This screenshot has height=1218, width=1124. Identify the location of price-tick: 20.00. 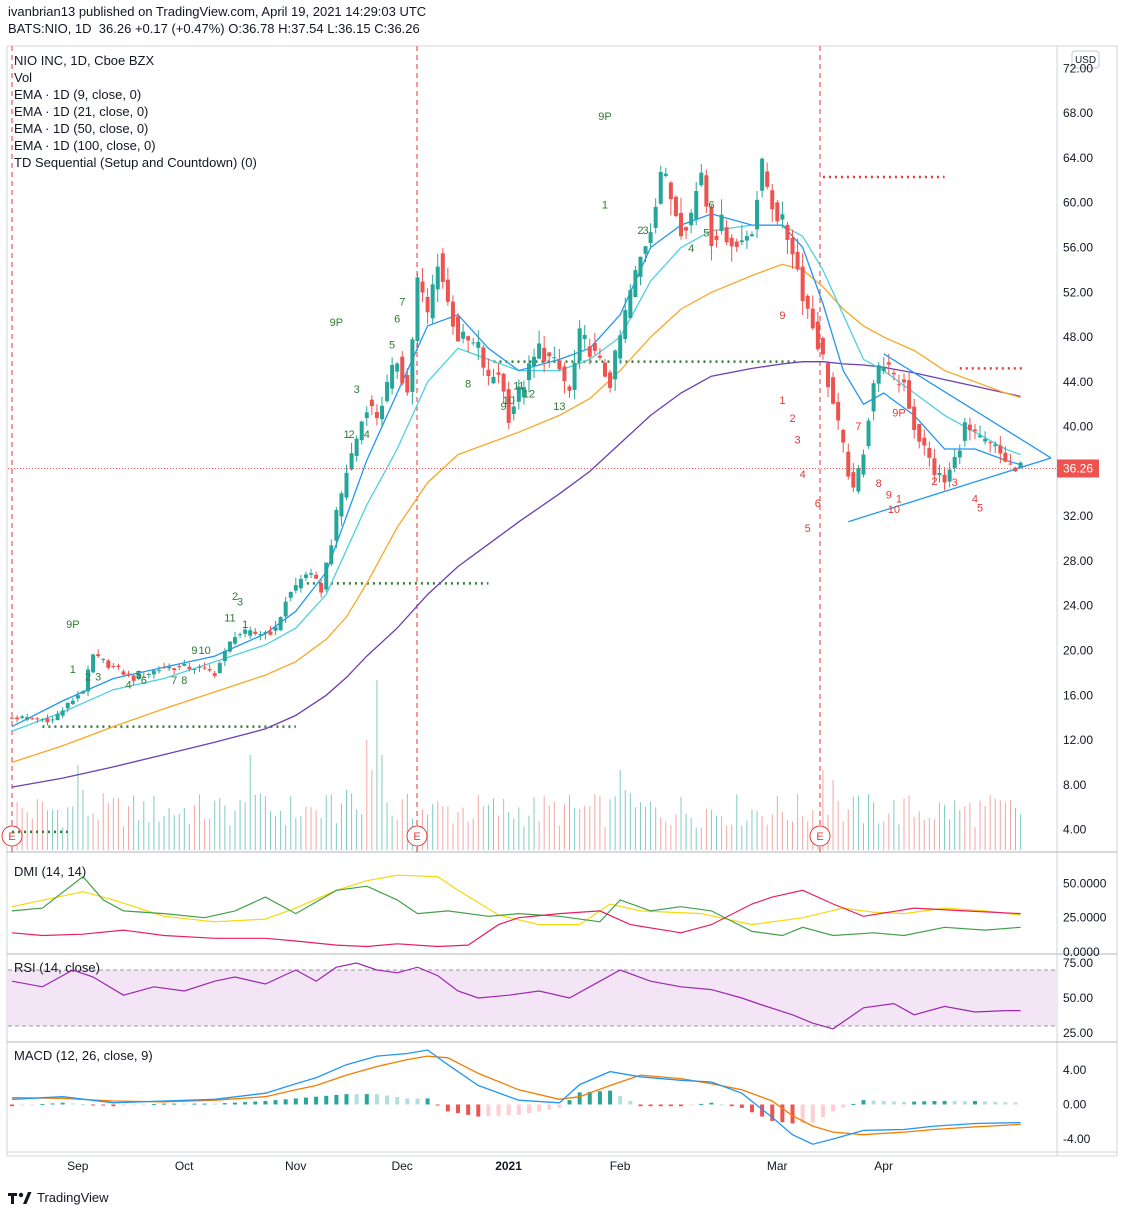
(1078, 651).